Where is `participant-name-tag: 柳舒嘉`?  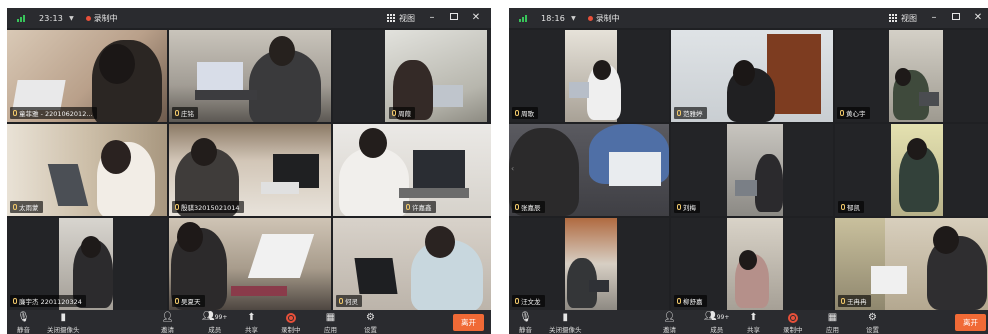
participant-name-tag: 柳舒嘉 is located at coordinates (690, 301).